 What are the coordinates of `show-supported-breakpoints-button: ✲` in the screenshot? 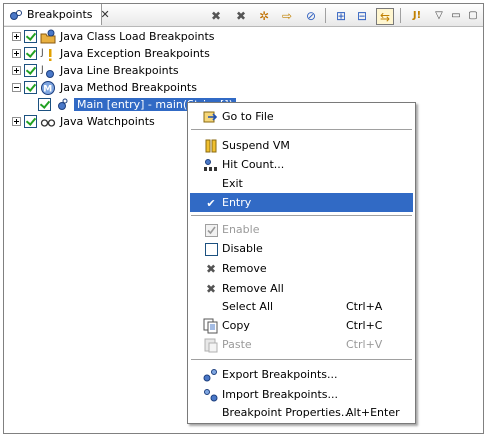 It's located at (264, 15).